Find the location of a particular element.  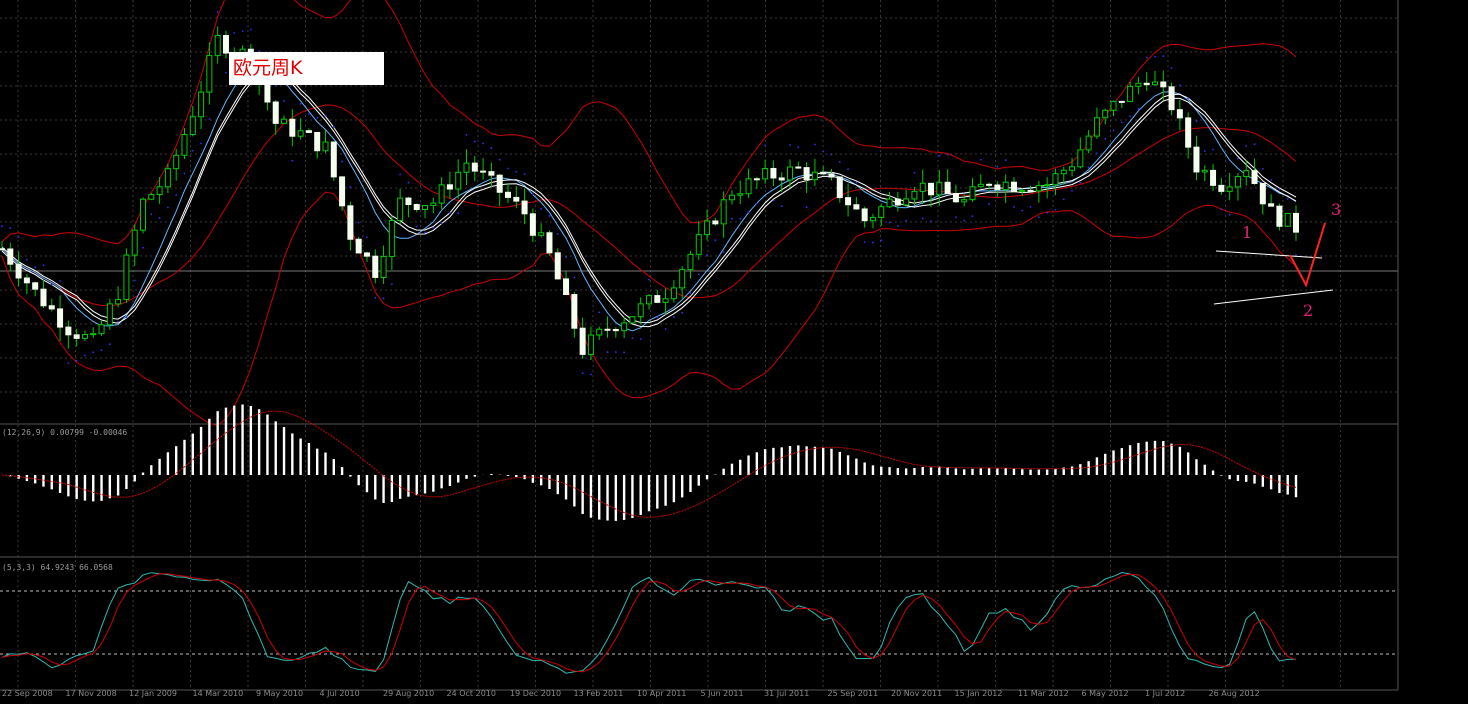

wave-label-1: 1 is located at coordinates (1247, 232).